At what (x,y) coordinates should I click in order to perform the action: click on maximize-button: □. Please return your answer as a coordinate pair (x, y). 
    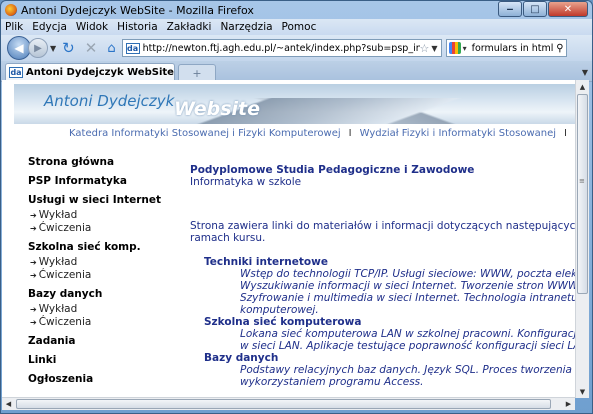
    Looking at the image, I should click on (535, 9).